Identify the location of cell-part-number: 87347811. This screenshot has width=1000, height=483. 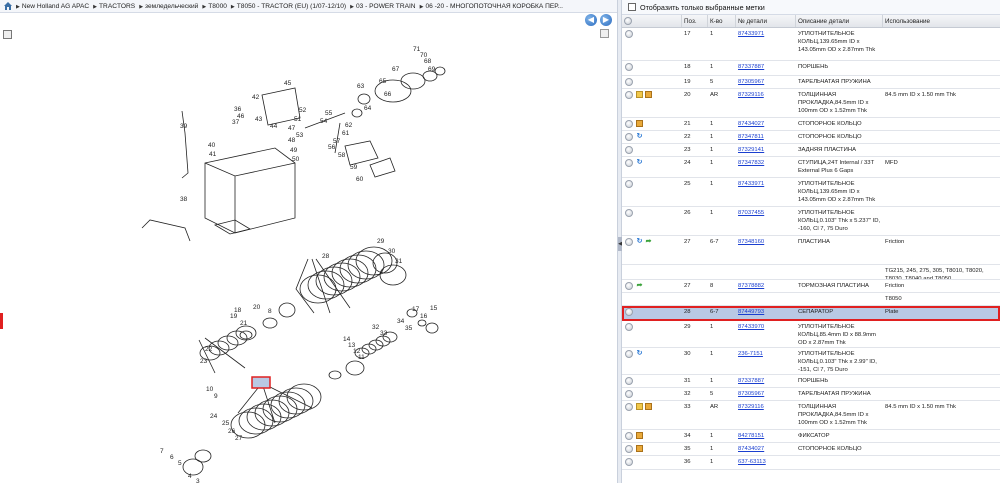
(766, 137).